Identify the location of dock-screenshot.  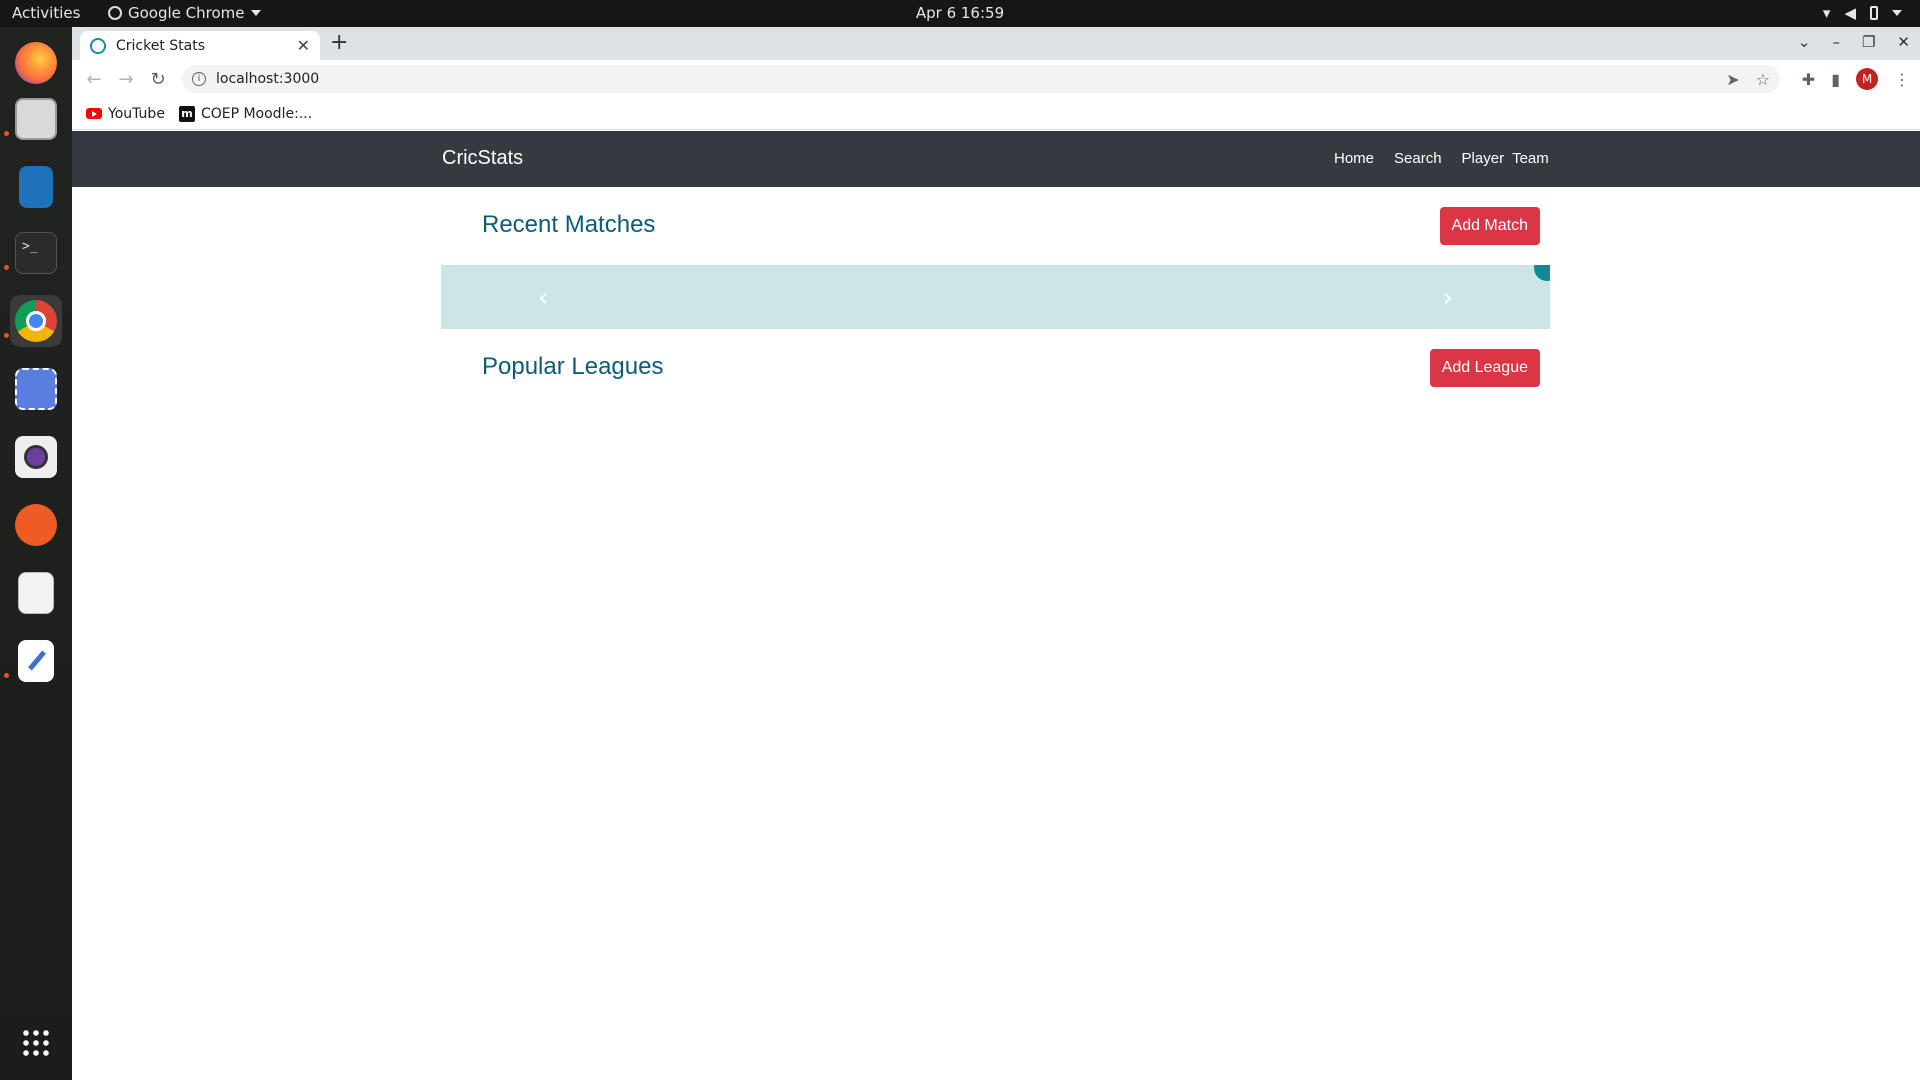
(36, 389).